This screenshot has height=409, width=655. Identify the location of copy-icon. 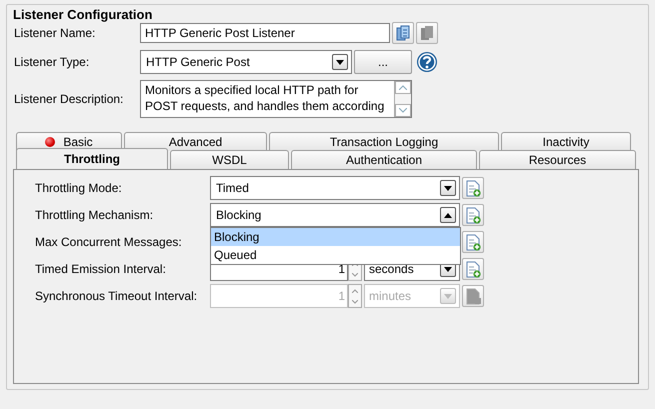
(403, 33).